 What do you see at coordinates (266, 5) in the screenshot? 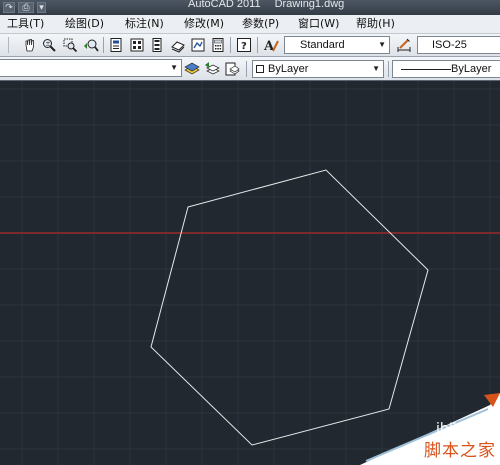
I see `window-title: AutoCAD 2011 Drawing1.dwg` at bounding box center [266, 5].